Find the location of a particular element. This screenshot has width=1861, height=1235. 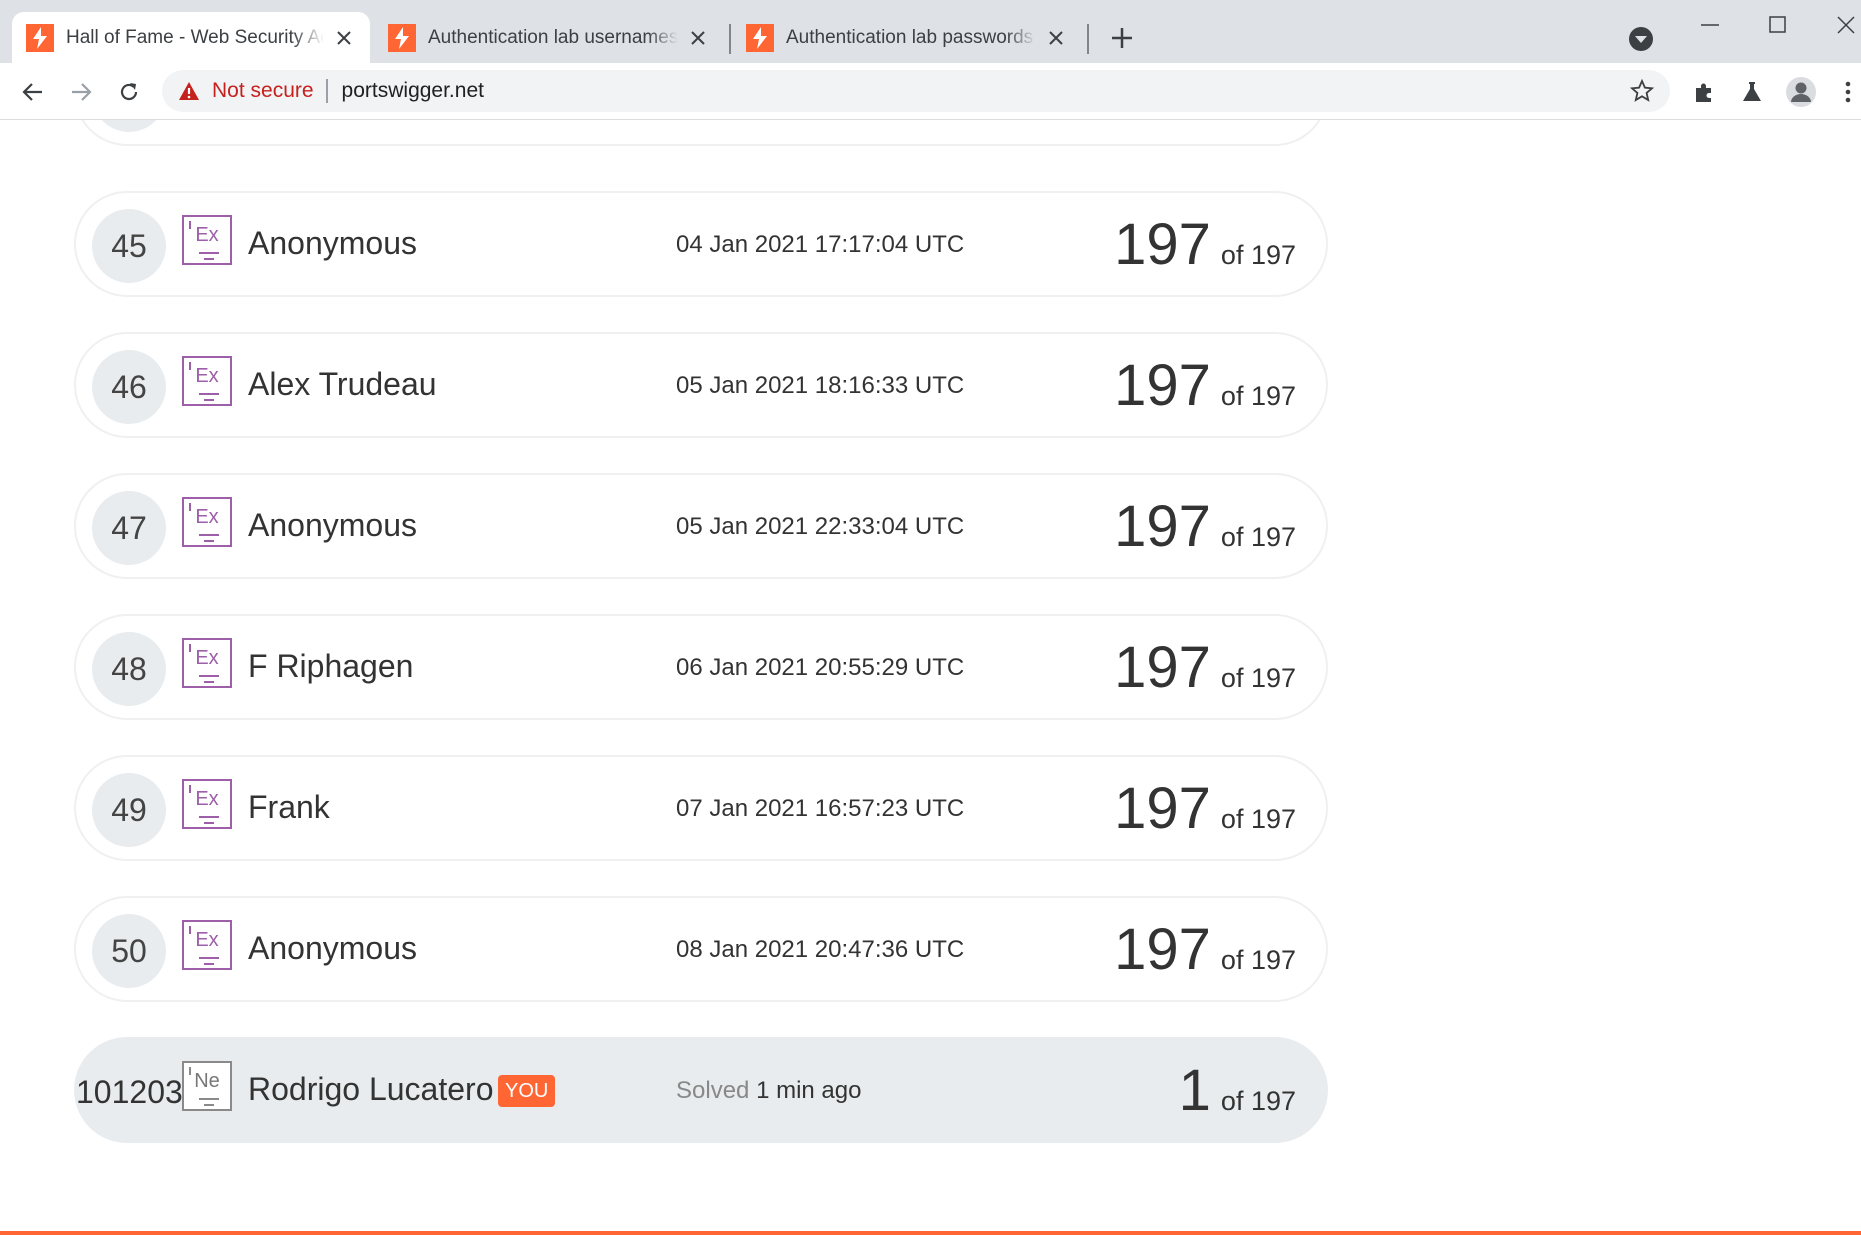

window-close-icon is located at coordinates (1843, 25).